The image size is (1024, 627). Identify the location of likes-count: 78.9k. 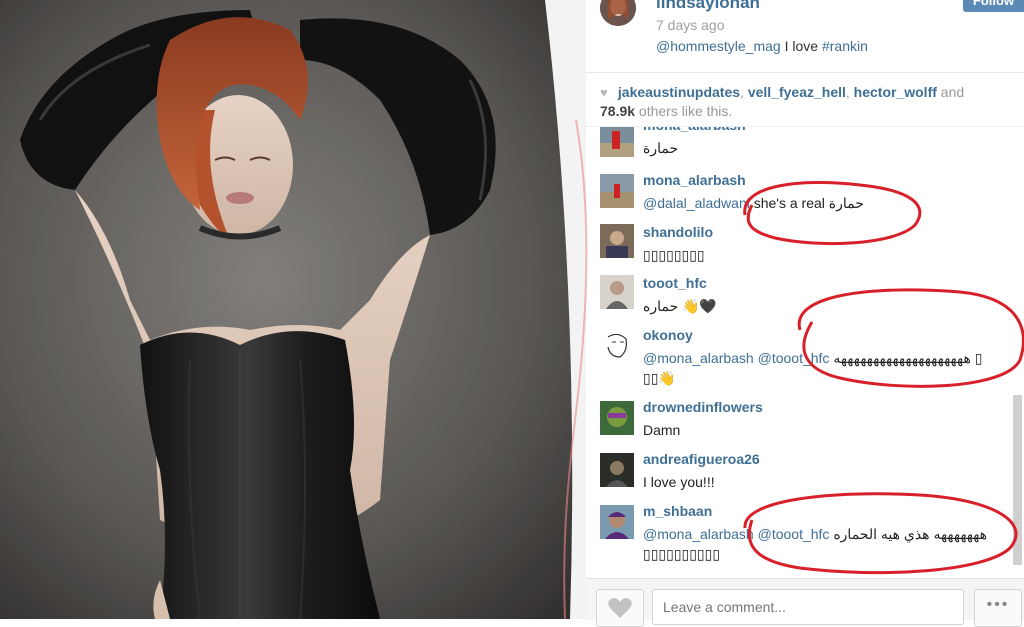
(617, 111).